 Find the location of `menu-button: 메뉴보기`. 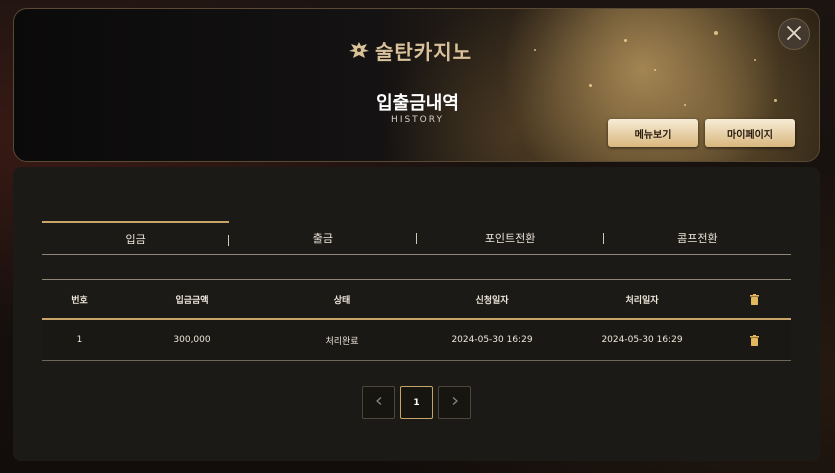

menu-button: 메뉴보기 is located at coordinates (653, 133).